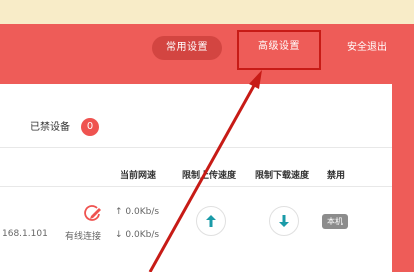 The height and width of the screenshot is (272, 414). What do you see at coordinates (336, 176) in the screenshot?
I see `column-header-disable: 禁用` at bounding box center [336, 176].